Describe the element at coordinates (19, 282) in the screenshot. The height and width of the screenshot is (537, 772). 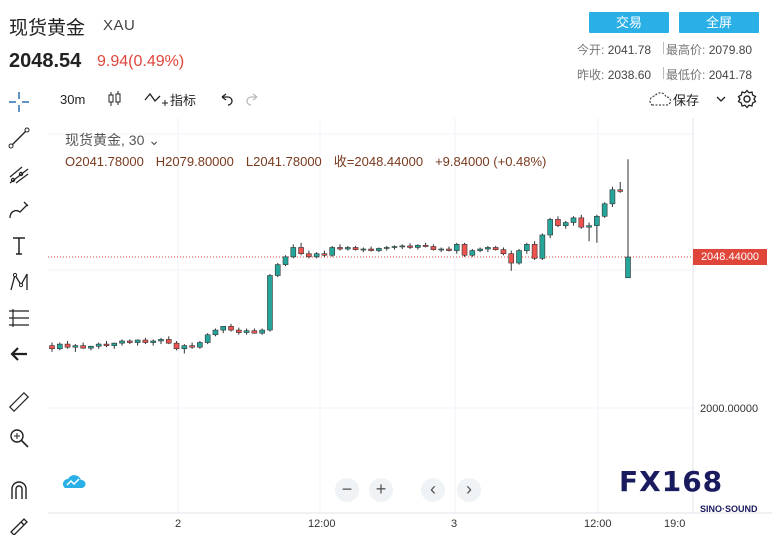
I see `pattern-tool-icon` at that location.